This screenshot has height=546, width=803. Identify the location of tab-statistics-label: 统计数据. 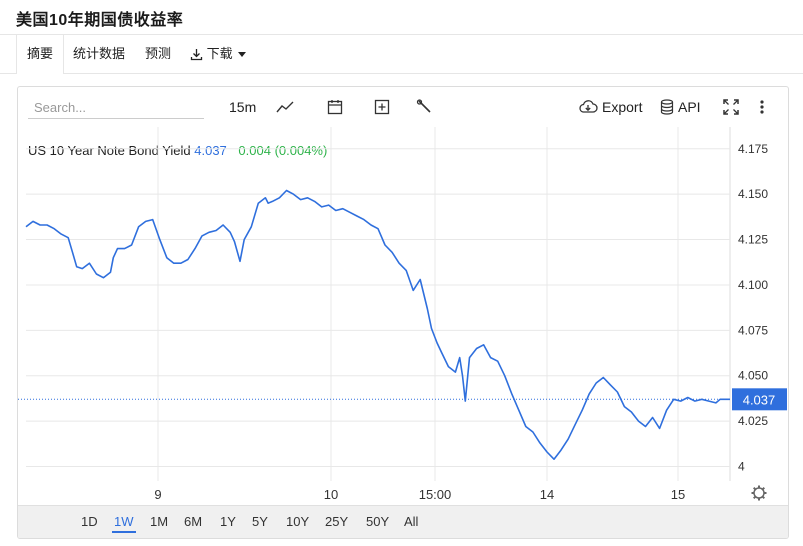
(99, 53).